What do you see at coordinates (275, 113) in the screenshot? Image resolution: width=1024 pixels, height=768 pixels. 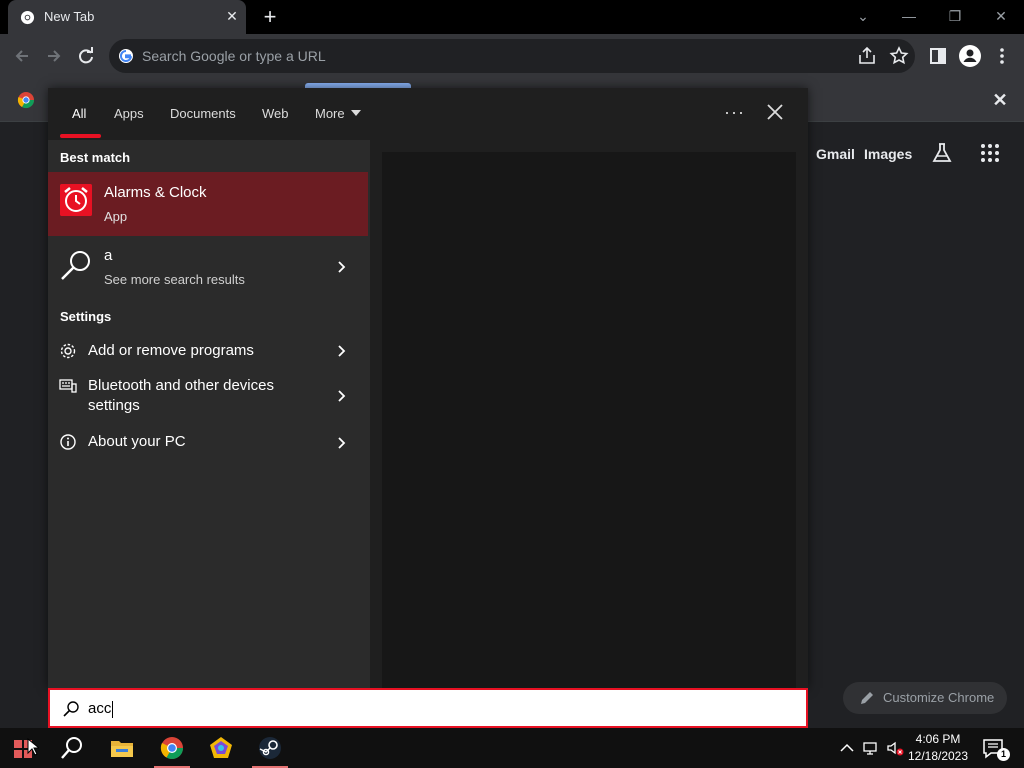 I see `tab-web: Web` at bounding box center [275, 113].